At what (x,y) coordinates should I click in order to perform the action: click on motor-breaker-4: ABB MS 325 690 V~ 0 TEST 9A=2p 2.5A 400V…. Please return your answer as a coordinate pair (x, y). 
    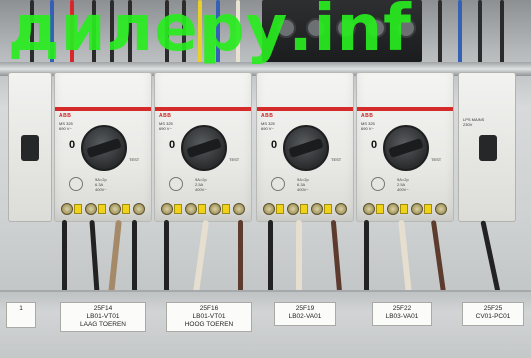
    Looking at the image, I should click on (405, 147).